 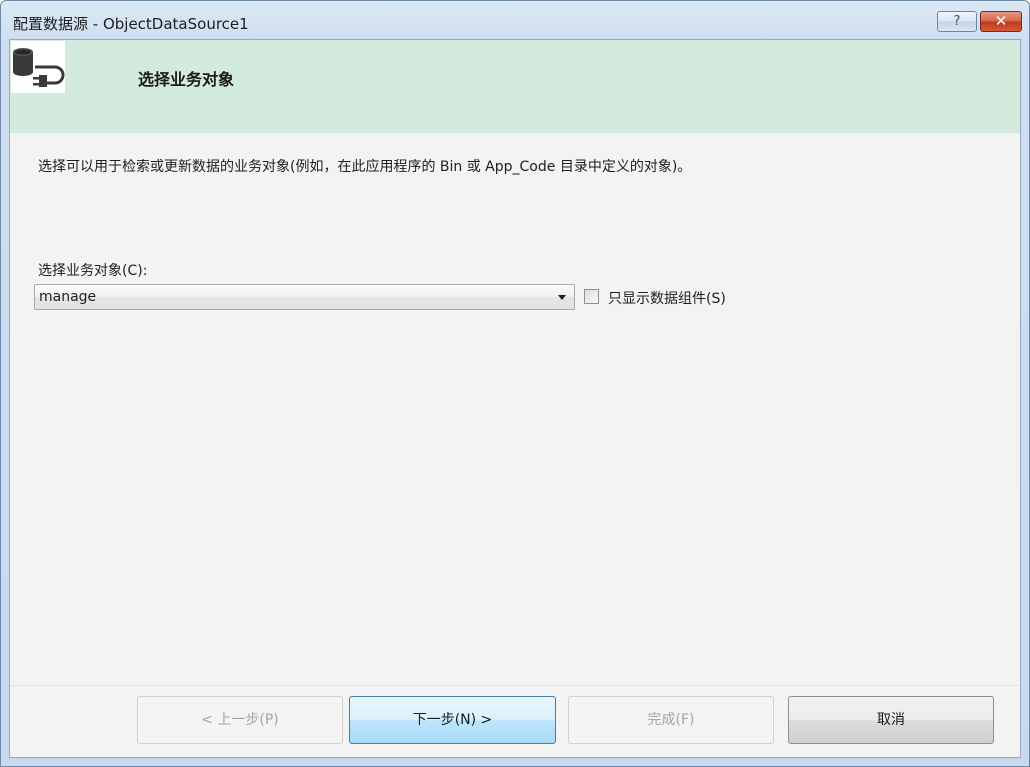 I want to click on help-button: ?, so click(x=957, y=21).